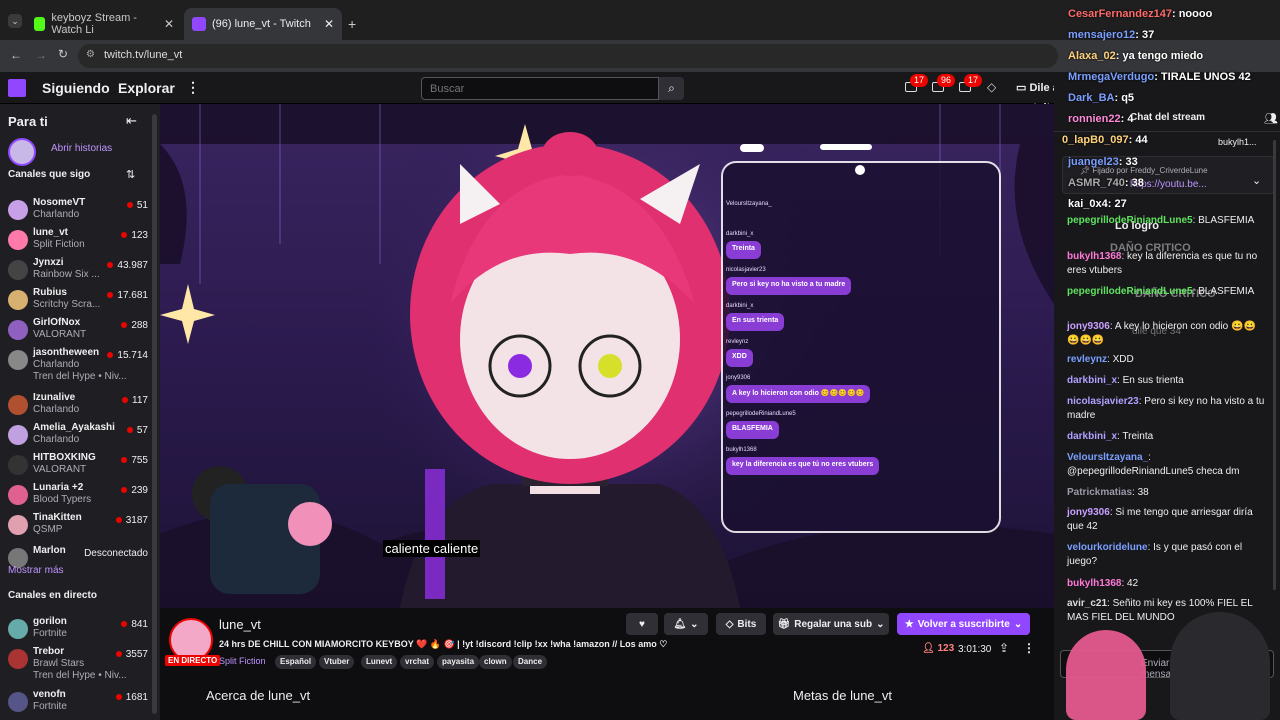 This screenshot has width=1280, height=720. Describe the element at coordinates (78, 497) in the screenshot. I see `sidebar-channel: Lunaria +2 Blood Typers 239` at that location.